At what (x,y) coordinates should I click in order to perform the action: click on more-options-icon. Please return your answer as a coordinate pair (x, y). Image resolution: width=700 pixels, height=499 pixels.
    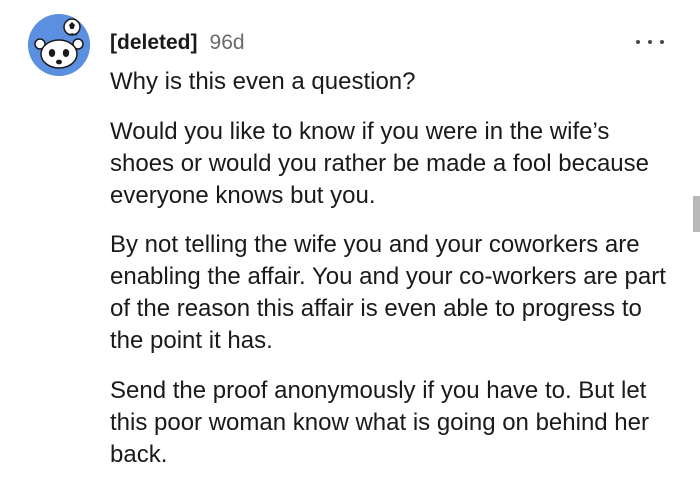
    Looking at the image, I should click on (650, 42).